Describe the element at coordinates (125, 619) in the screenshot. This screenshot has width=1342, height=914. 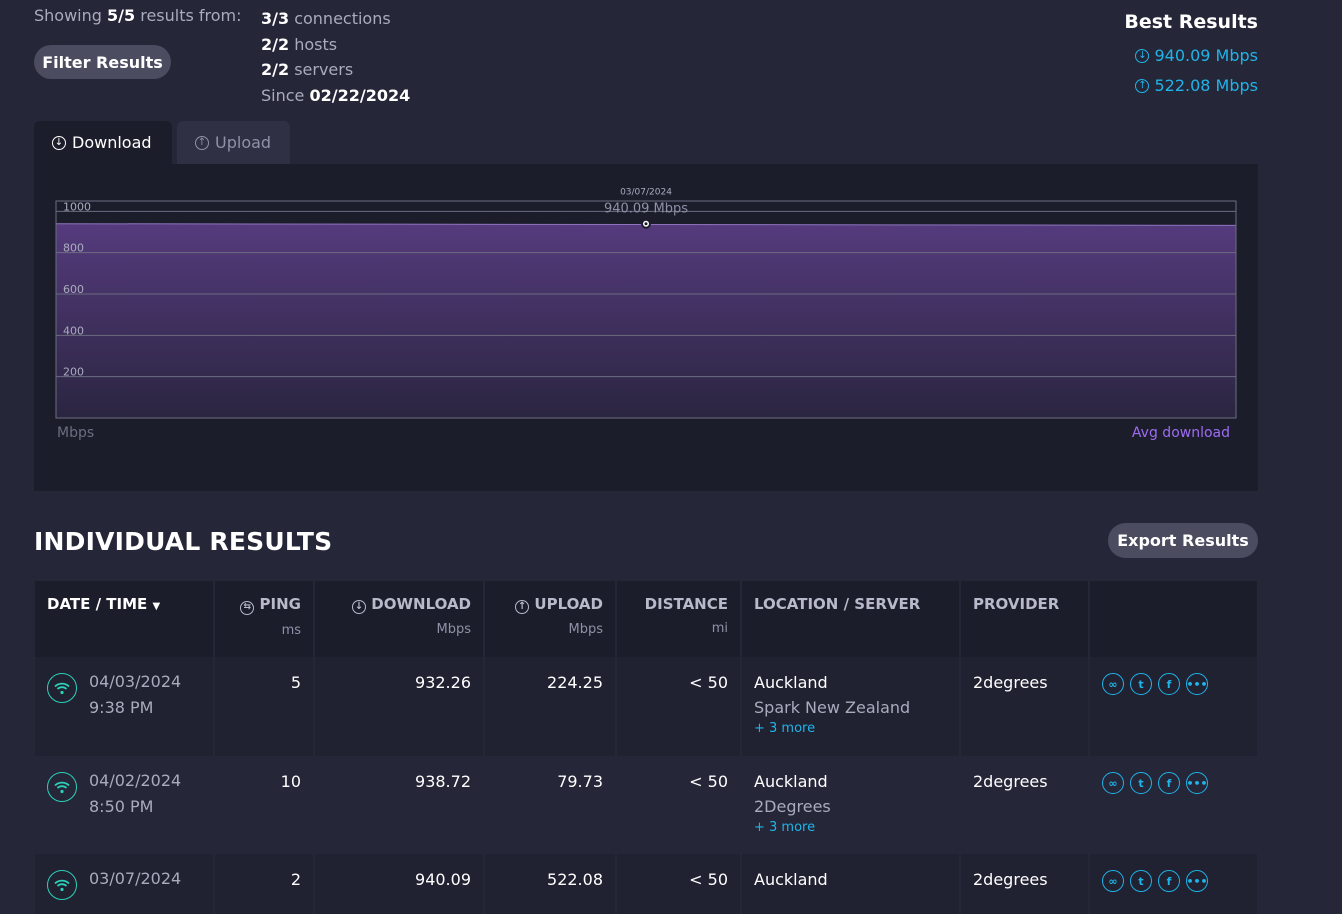
I see `header-datetime: DATE / TIME ▼` at that location.